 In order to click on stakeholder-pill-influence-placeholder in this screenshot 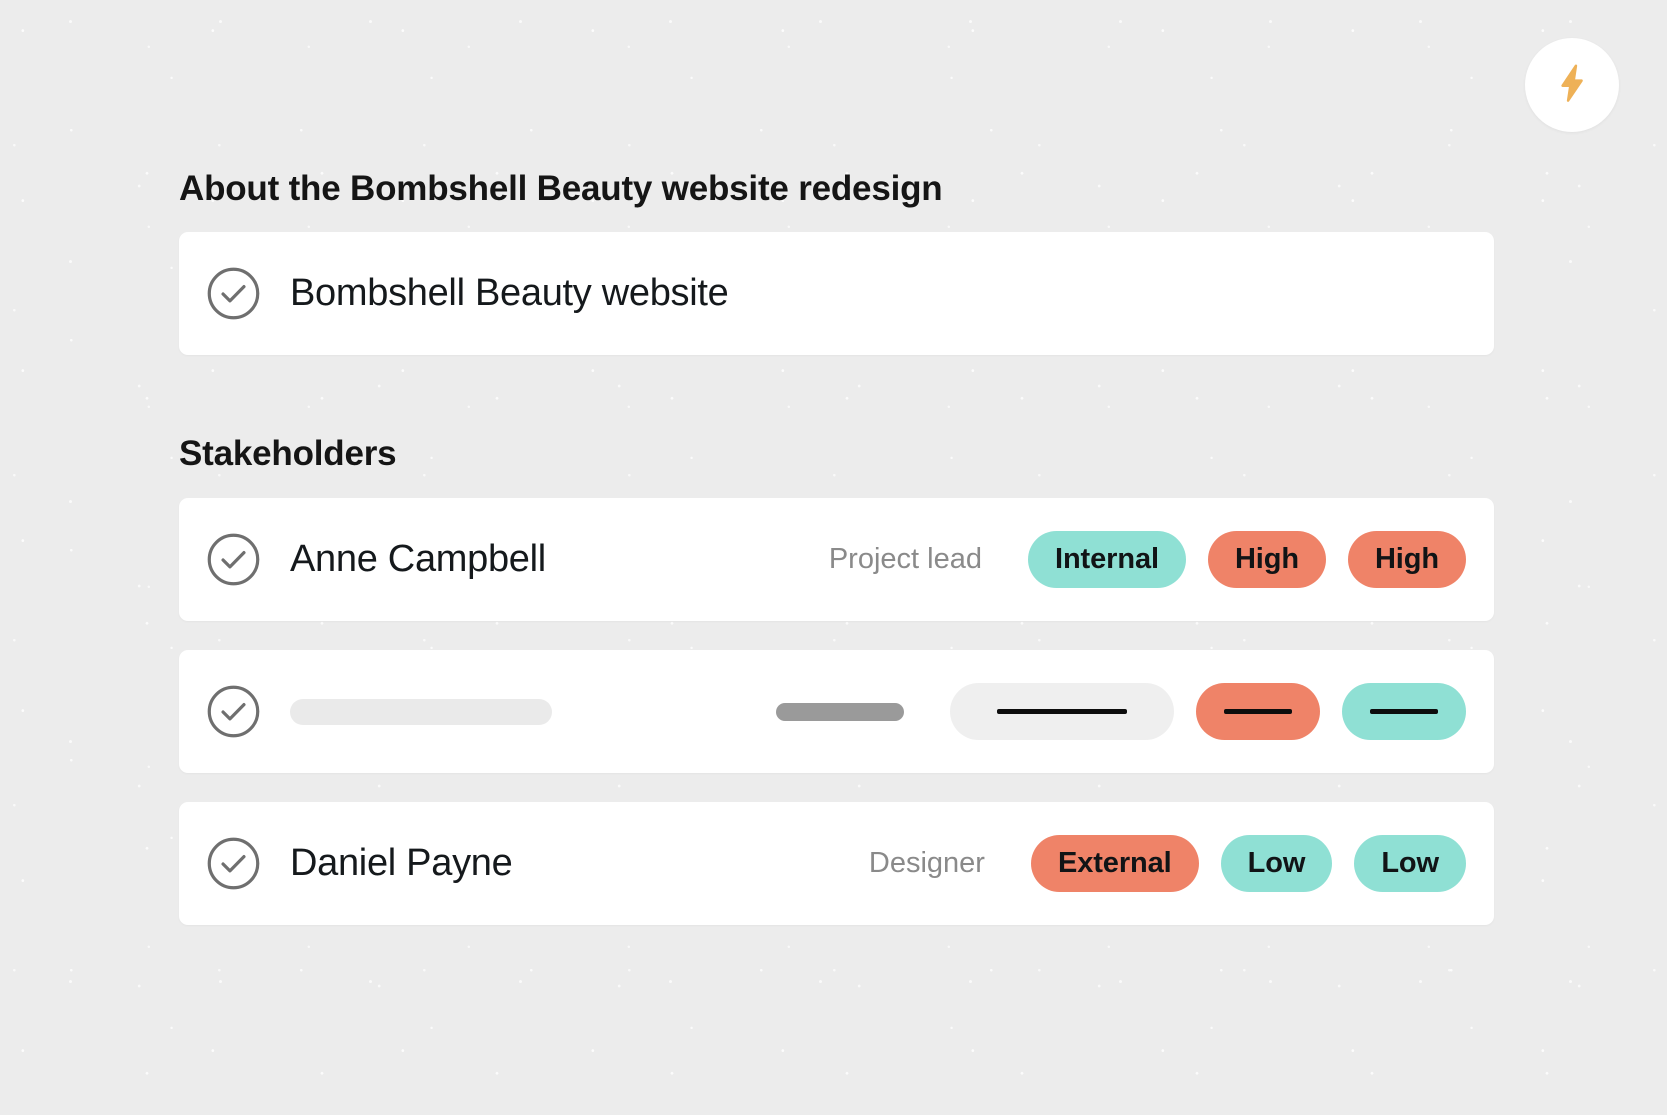, I will do `click(1258, 711)`.